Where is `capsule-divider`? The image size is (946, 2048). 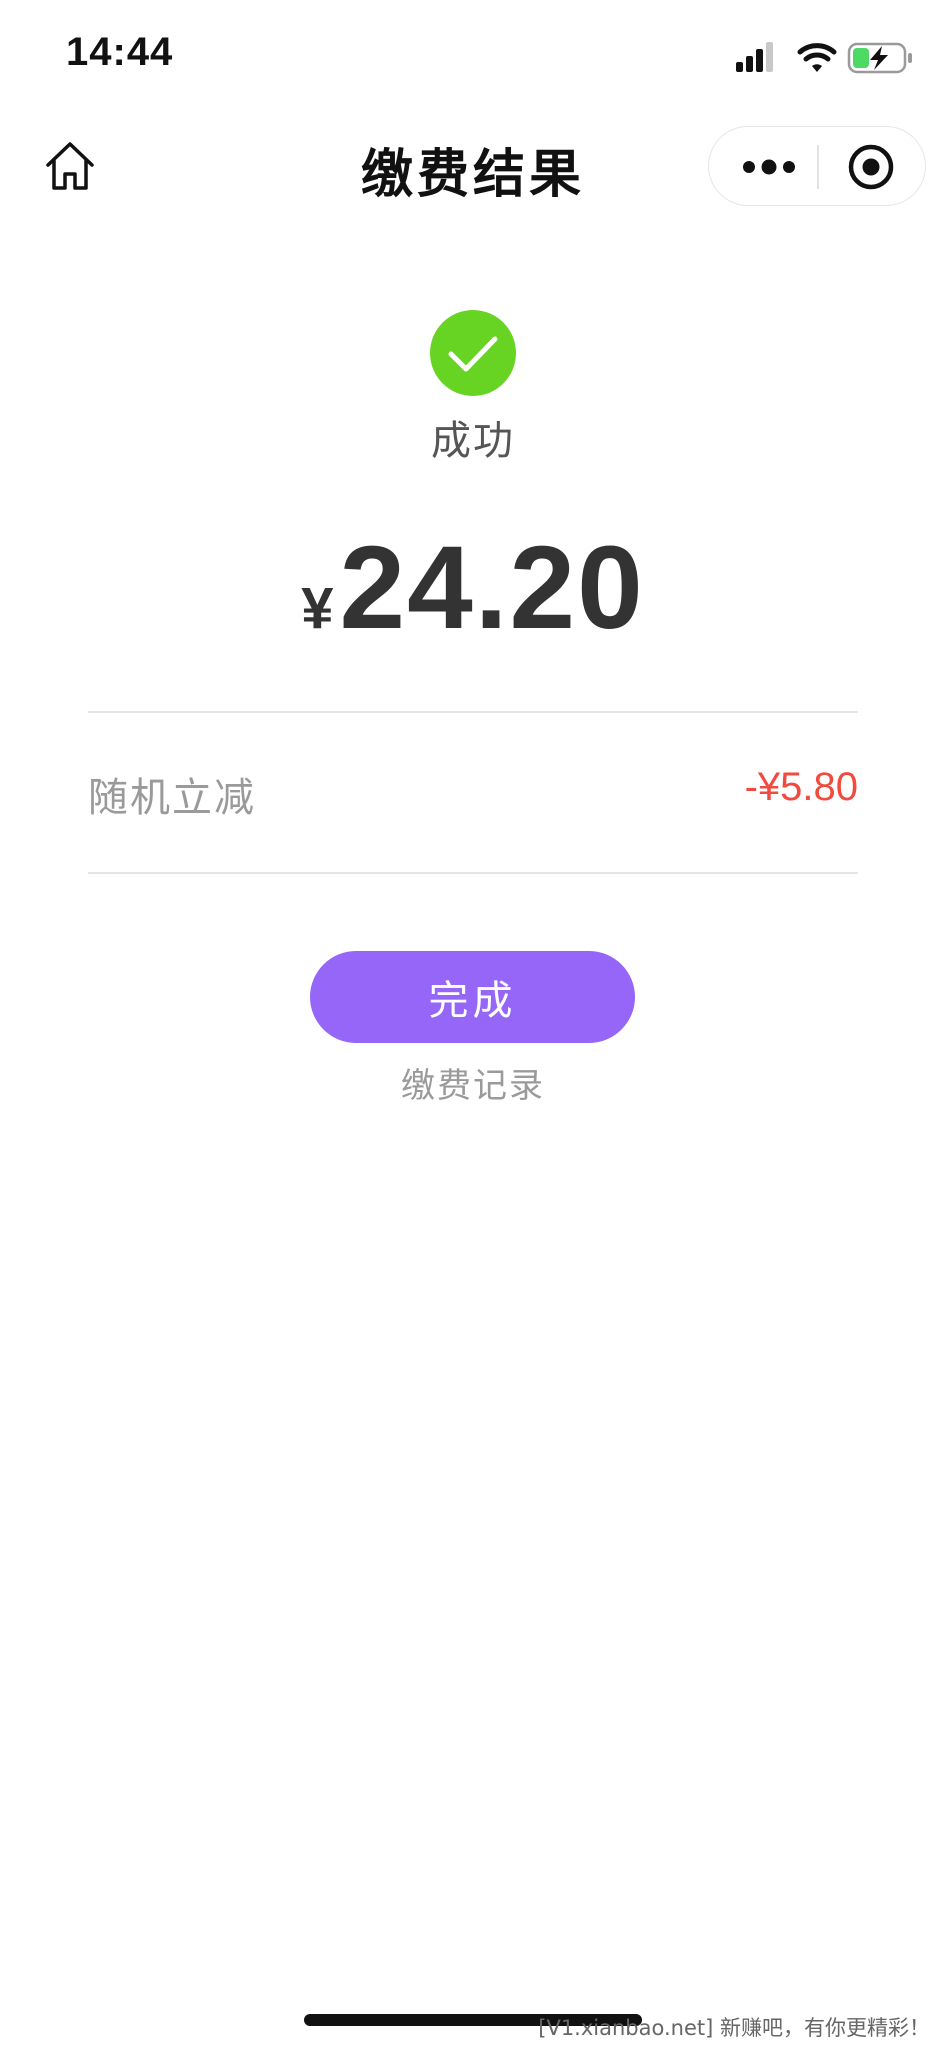 capsule-divider is located at coordinates (818, 167).